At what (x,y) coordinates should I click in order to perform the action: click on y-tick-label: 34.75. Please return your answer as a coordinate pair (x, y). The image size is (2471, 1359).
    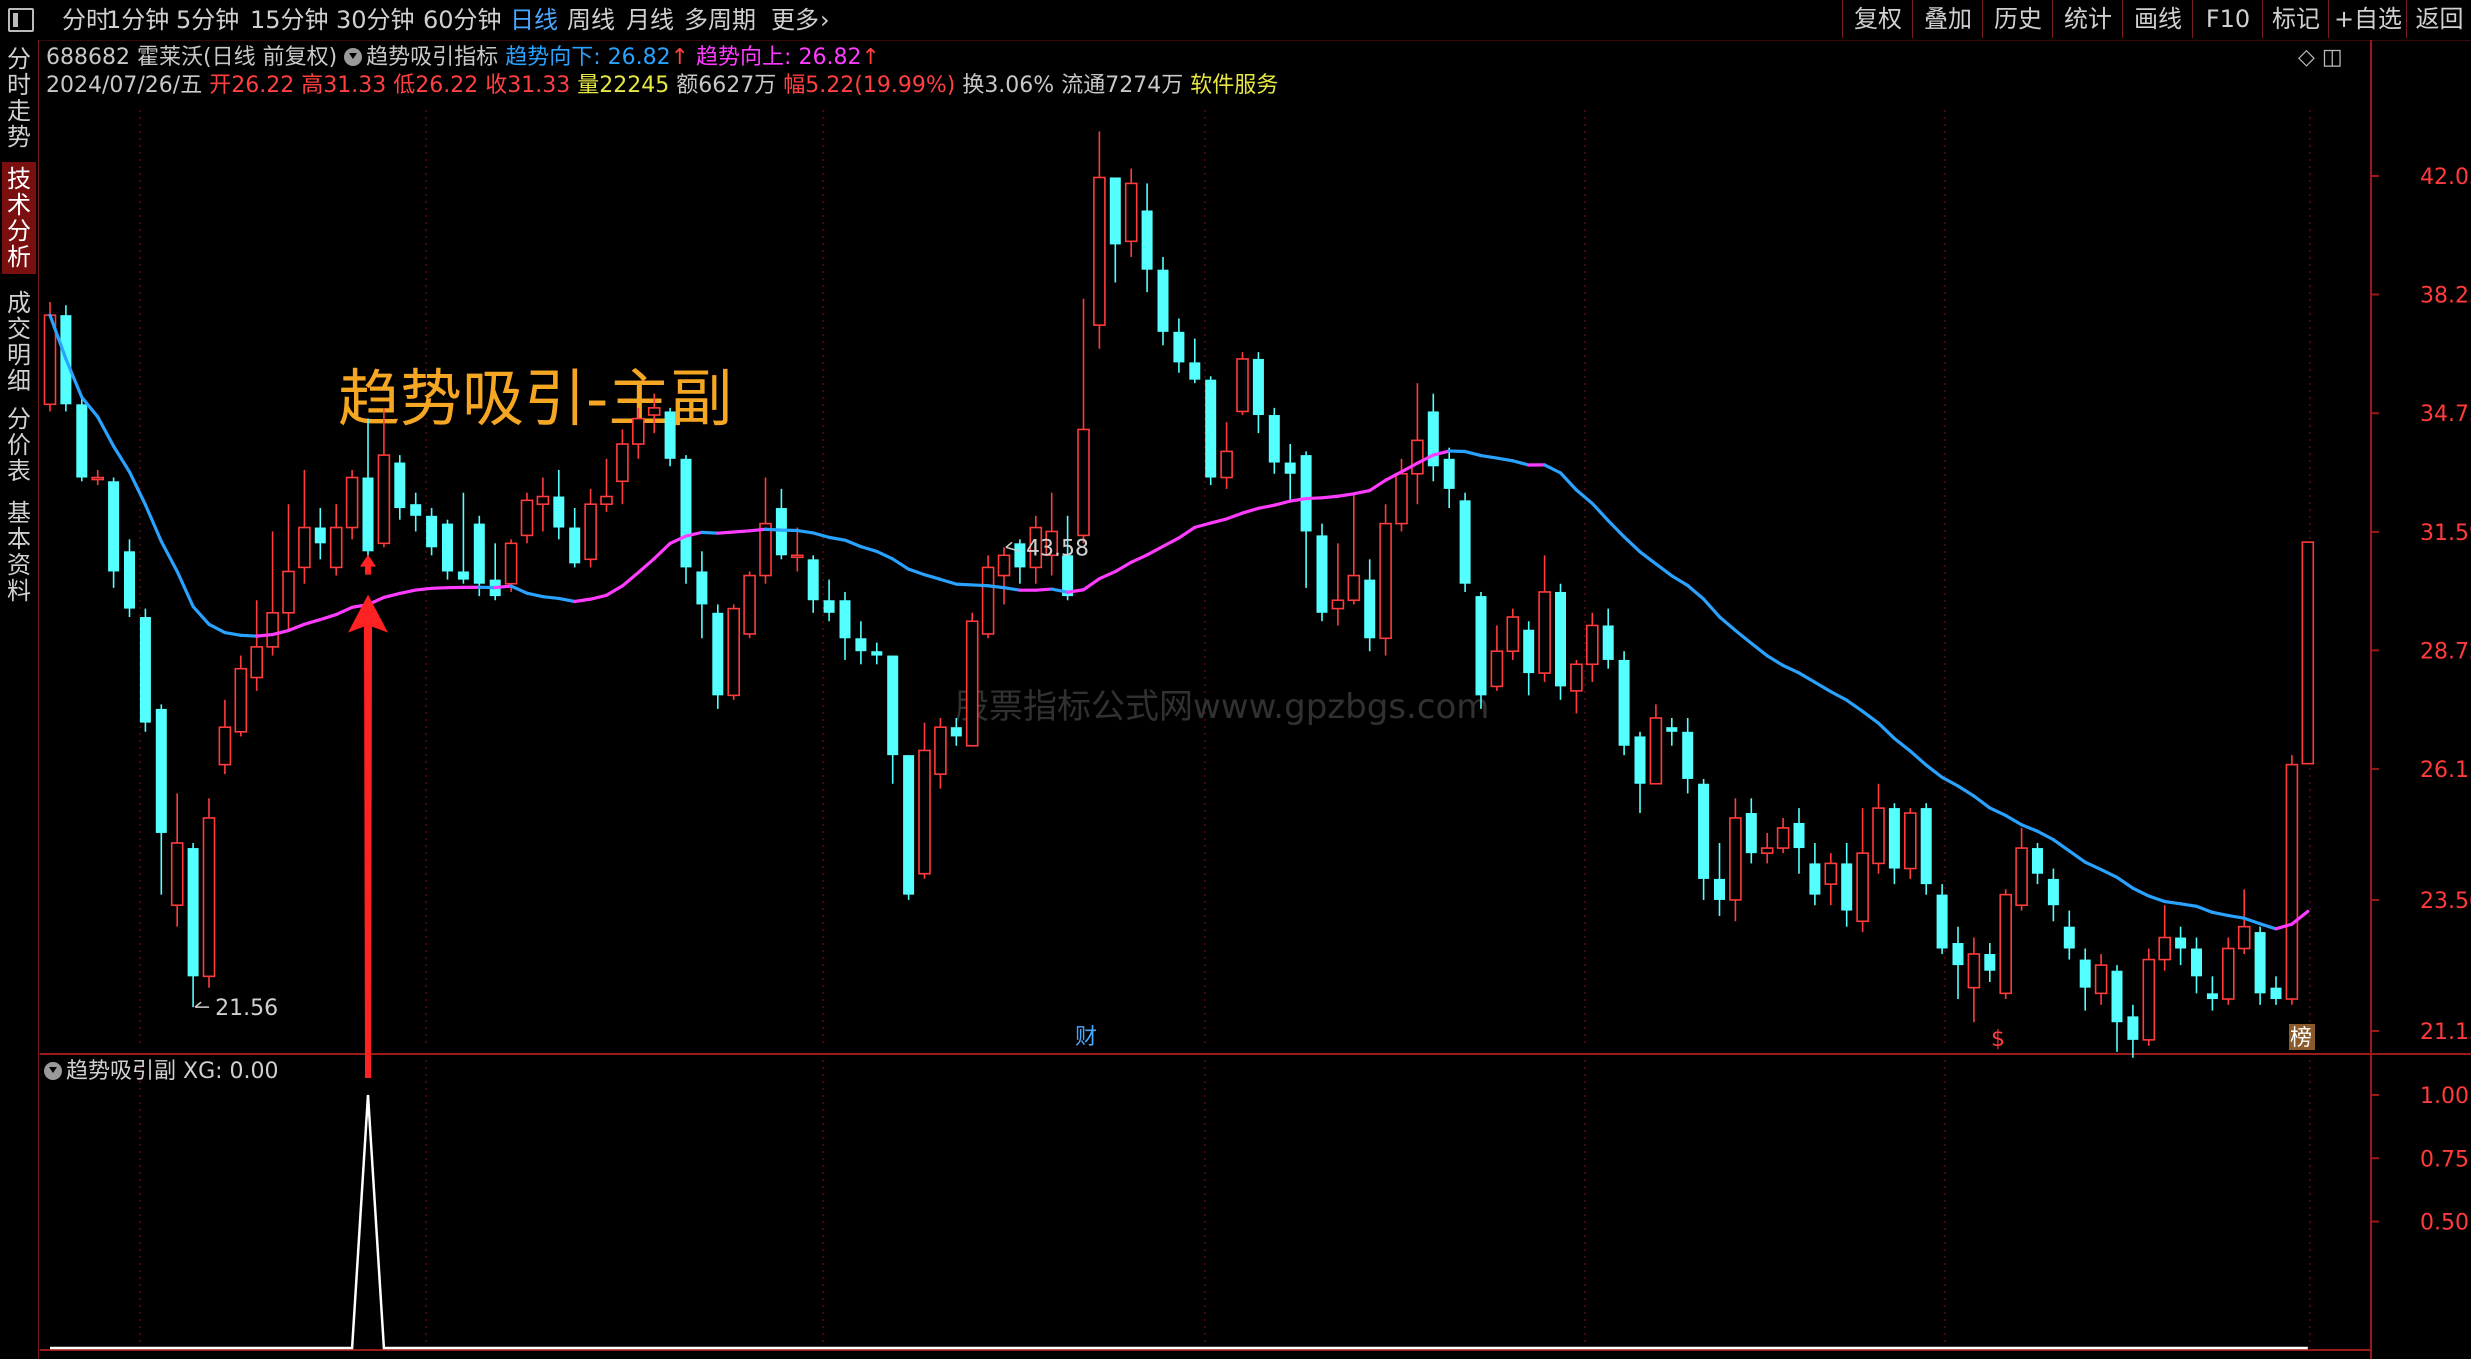
    Looking at the image, I should click on (2445, 414).